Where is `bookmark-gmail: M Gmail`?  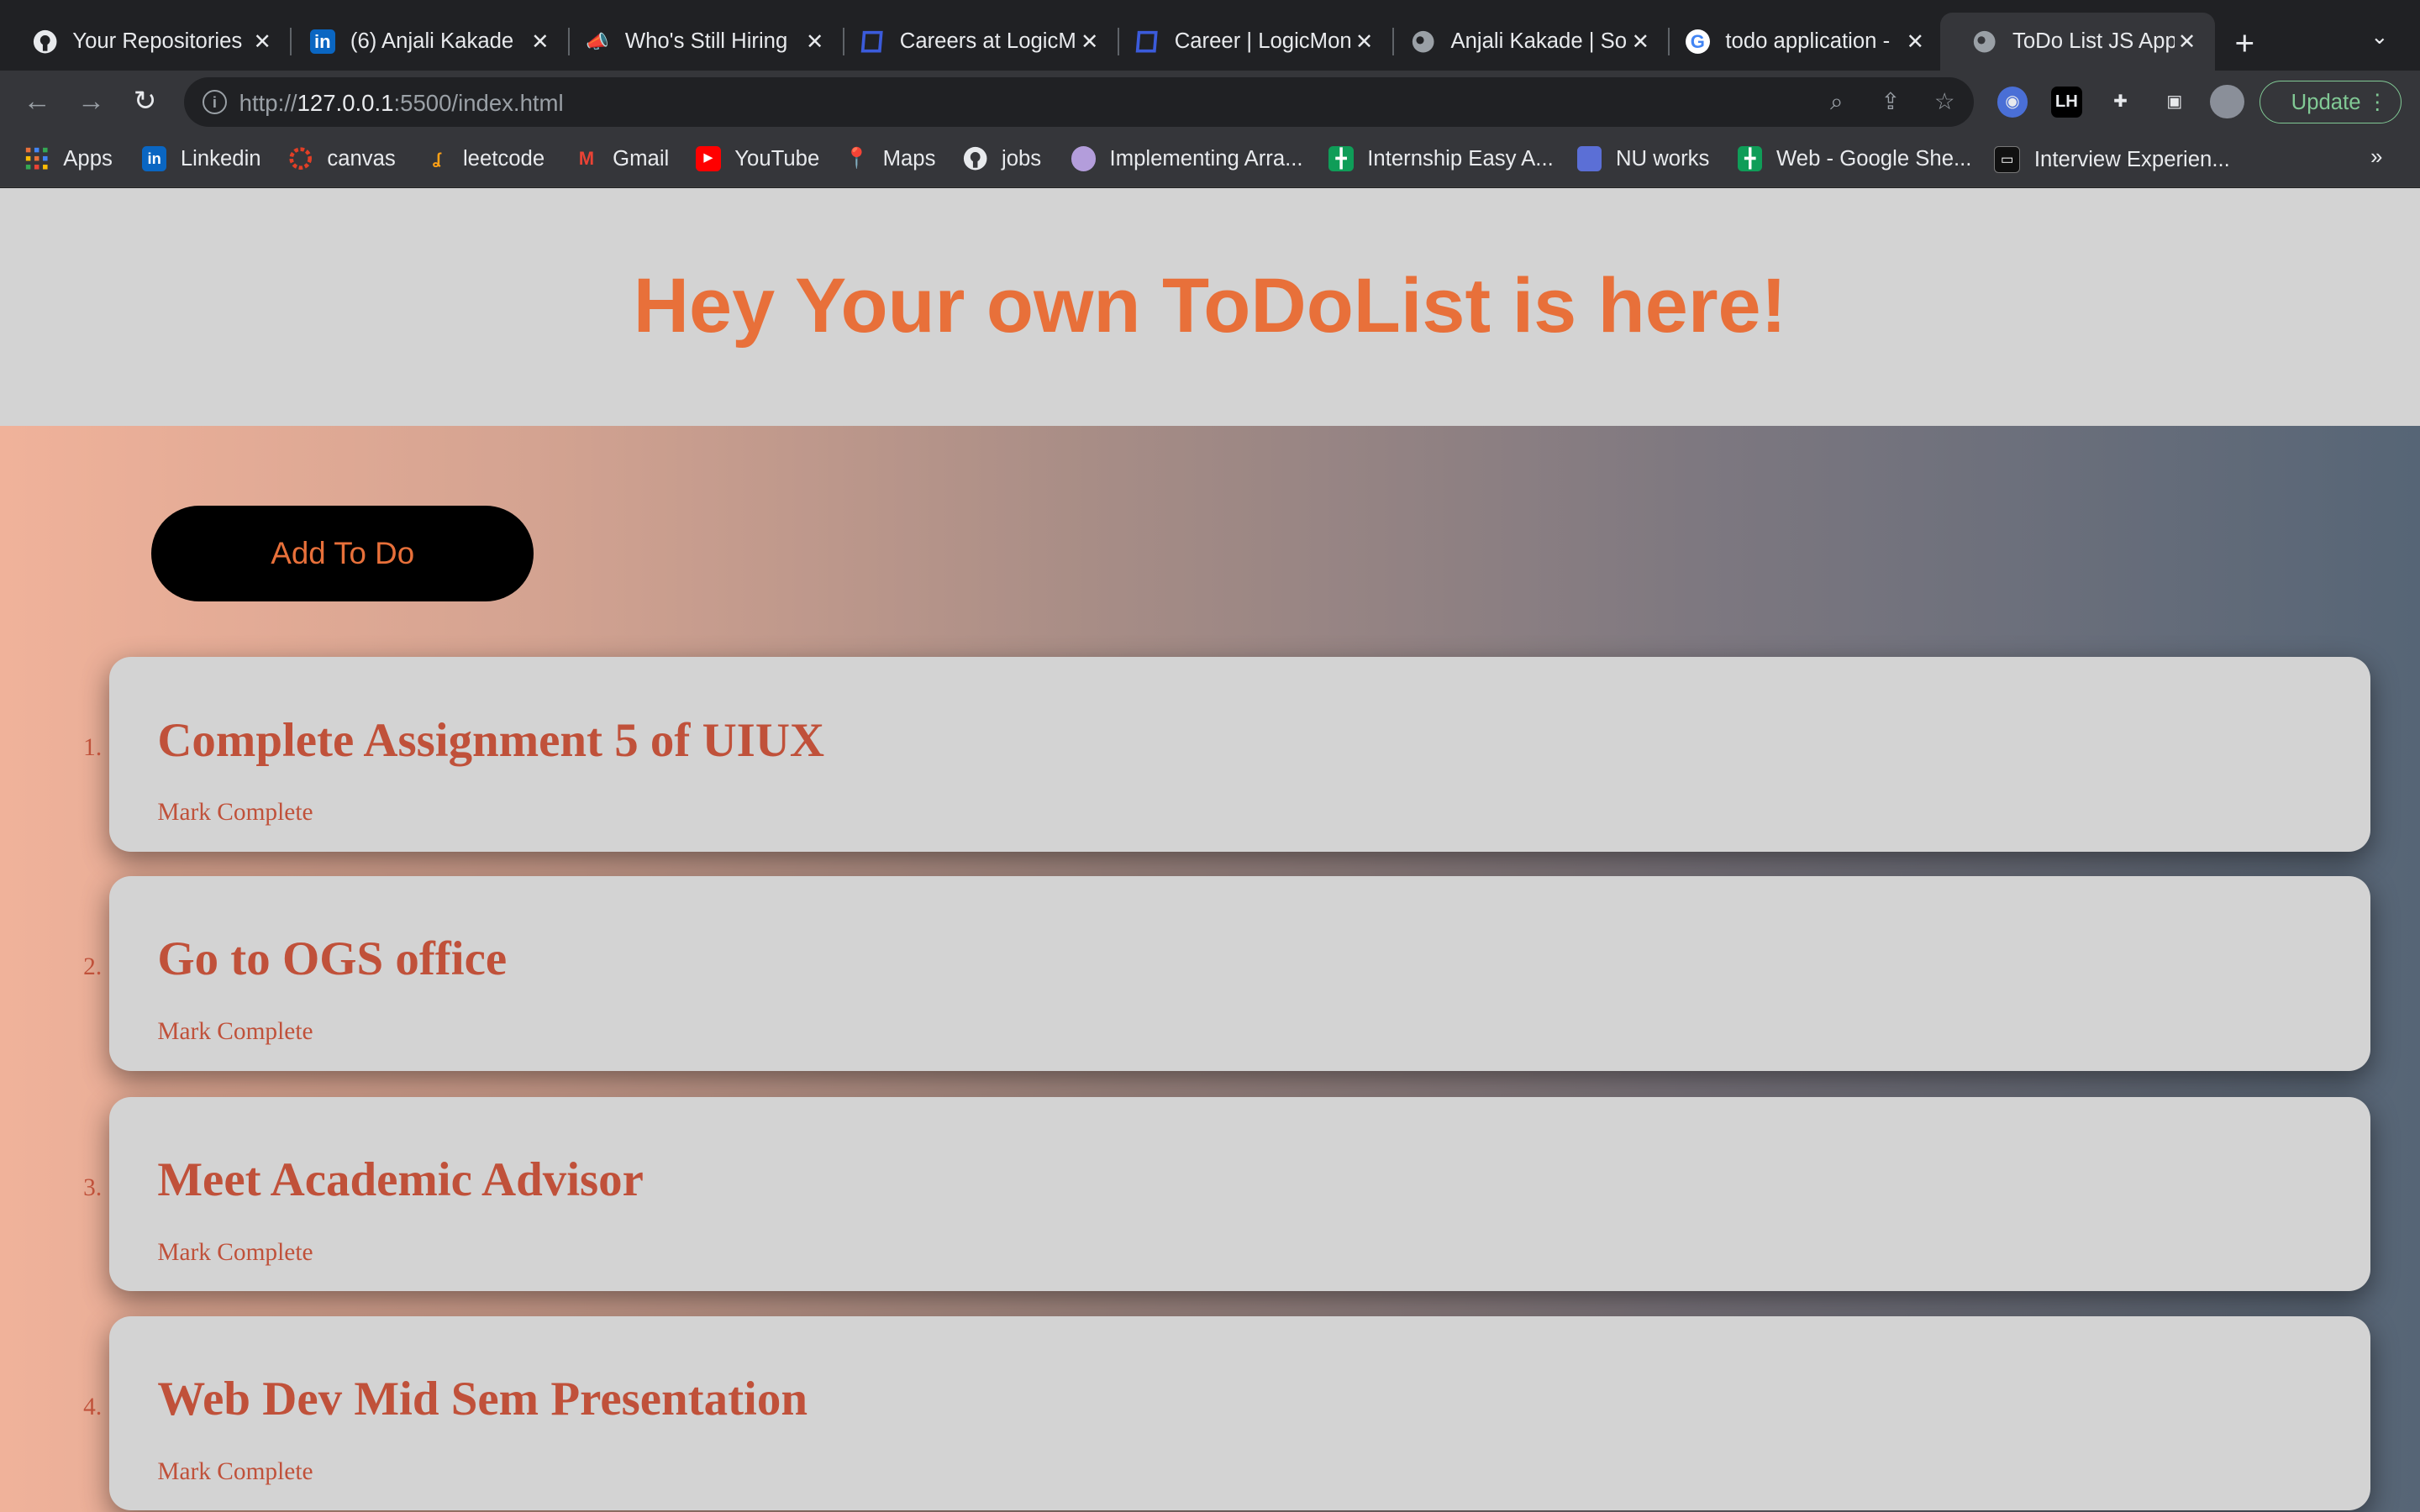
bookmark-gmail: M Gmail is located at coordinates (622, 158).